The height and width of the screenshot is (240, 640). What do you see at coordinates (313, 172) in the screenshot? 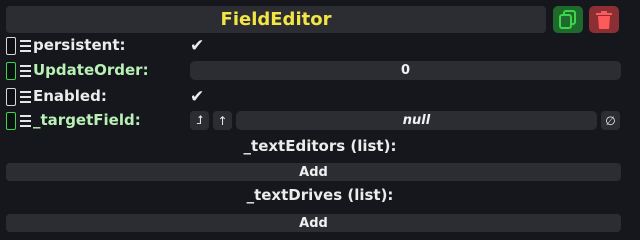
I see `texteditors-add-button: Add` at bounding box center [313, 172].